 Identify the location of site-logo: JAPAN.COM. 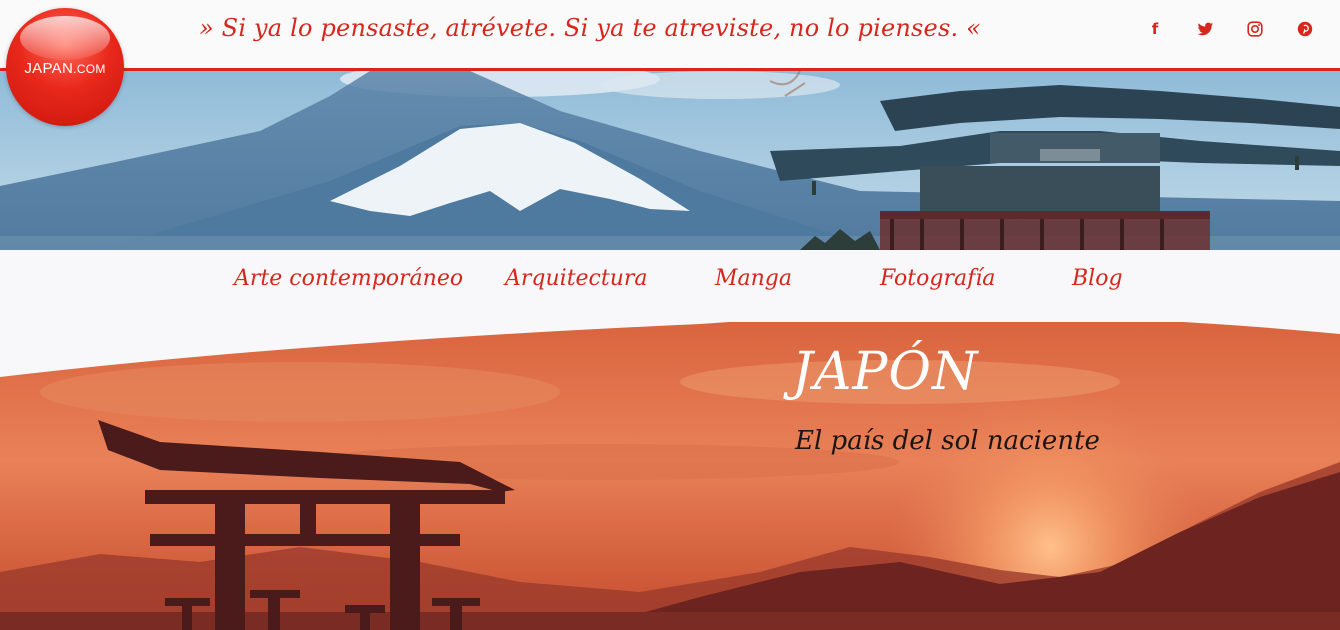
(65, 67).